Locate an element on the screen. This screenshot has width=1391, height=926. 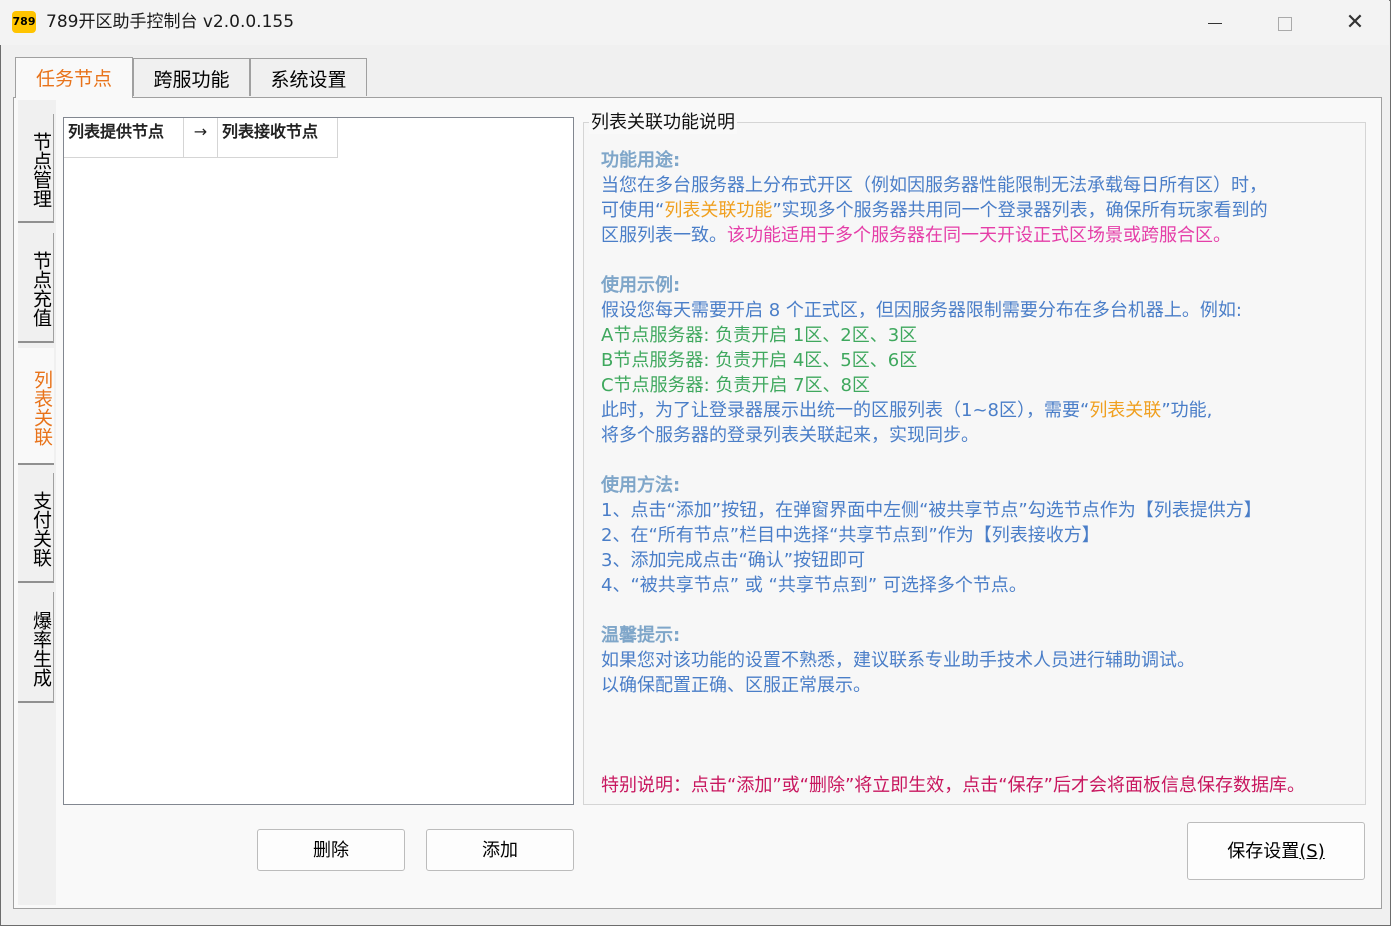
example-server-c: C节点服务器: 负责开启 7区、8区 is located at coordinates (735, 385).